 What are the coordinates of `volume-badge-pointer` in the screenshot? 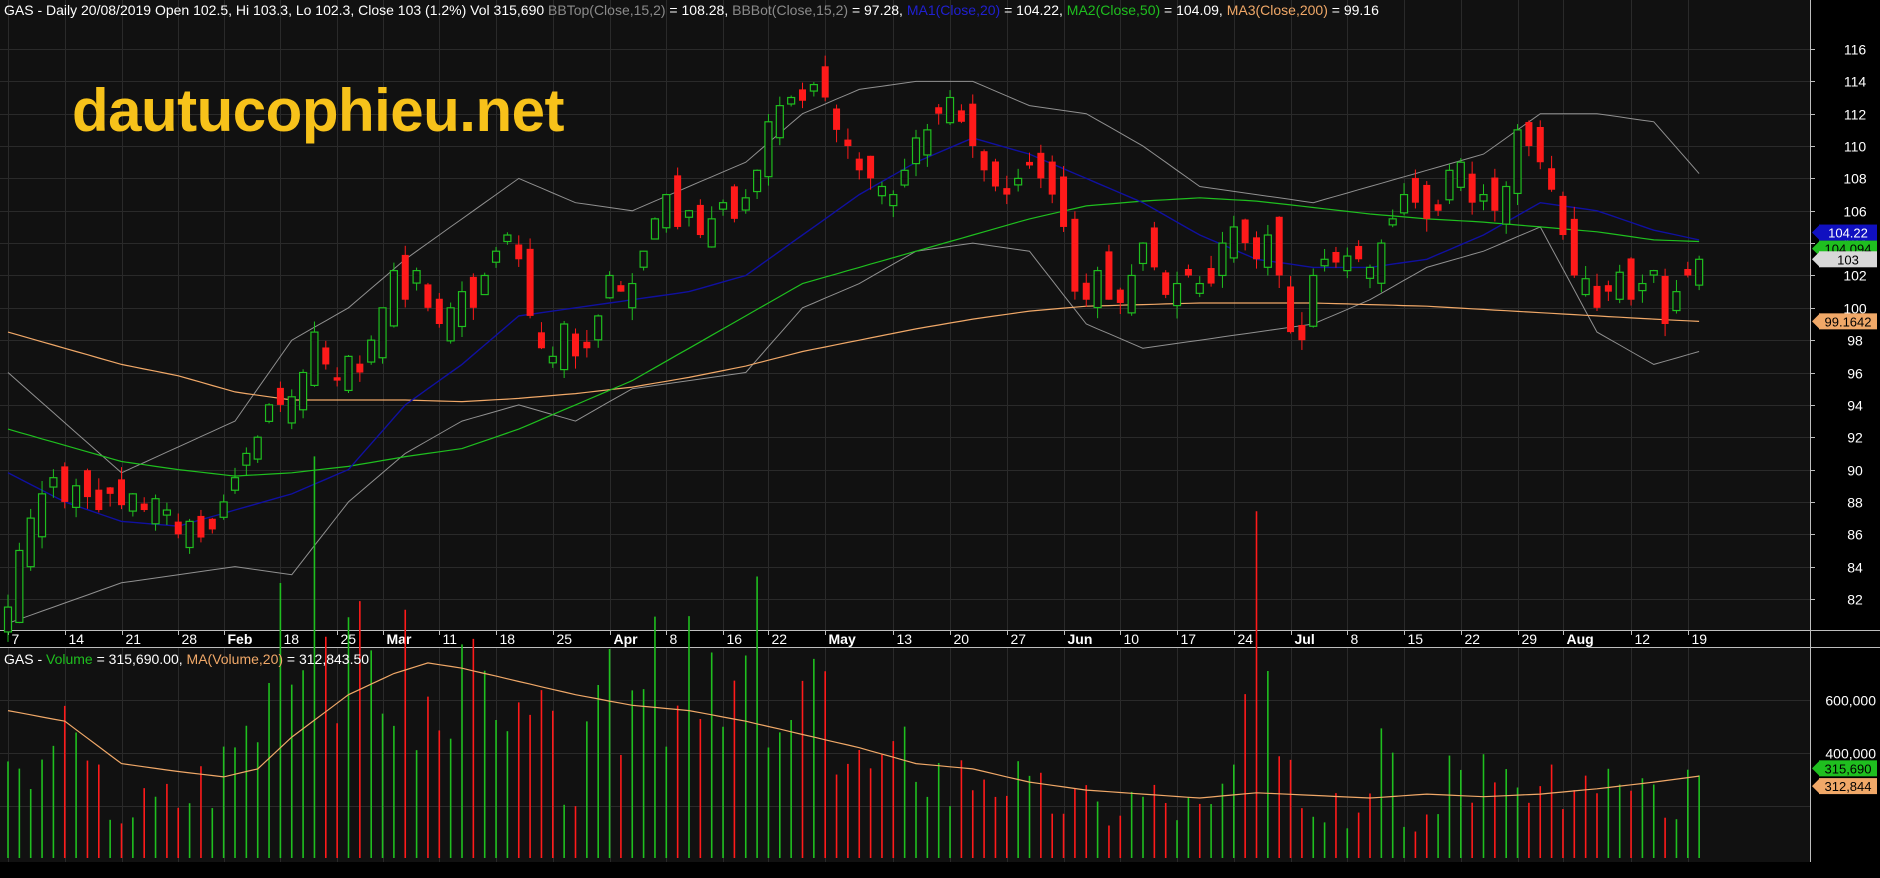 It's located at (1815, 786).